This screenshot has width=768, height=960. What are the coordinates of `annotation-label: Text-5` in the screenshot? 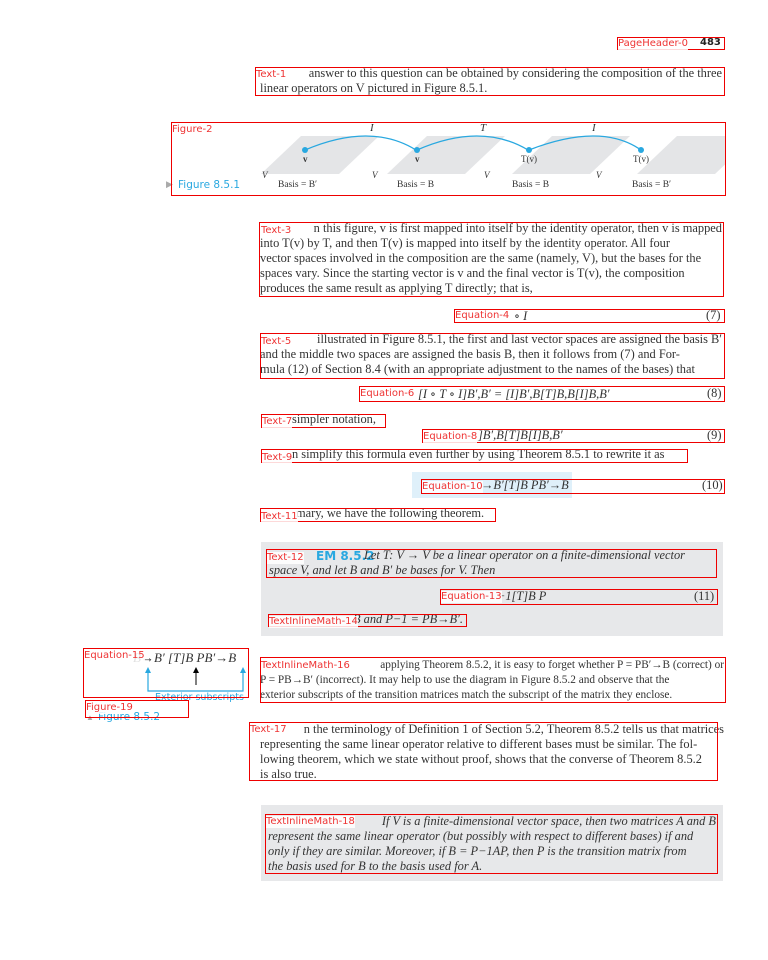 It's located at (276, 342).